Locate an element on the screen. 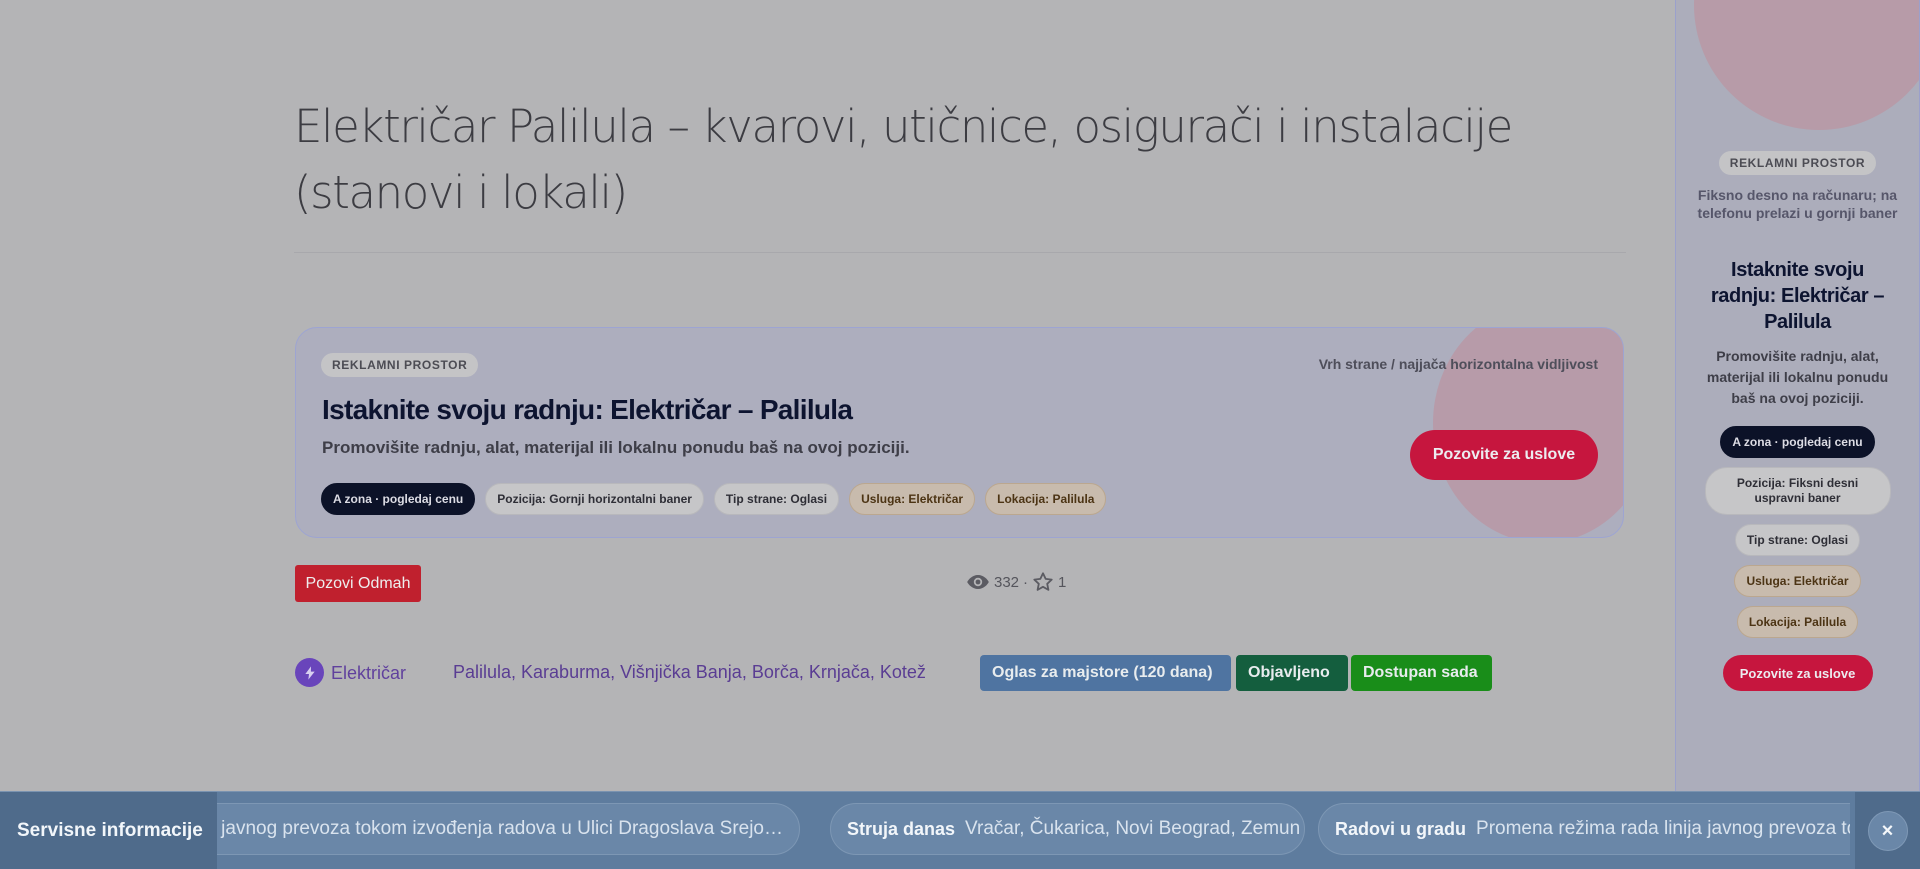 This screenshot has width=1920, height=869. listing-stats: 332 · 1 is located at coordinates (1016, 582).